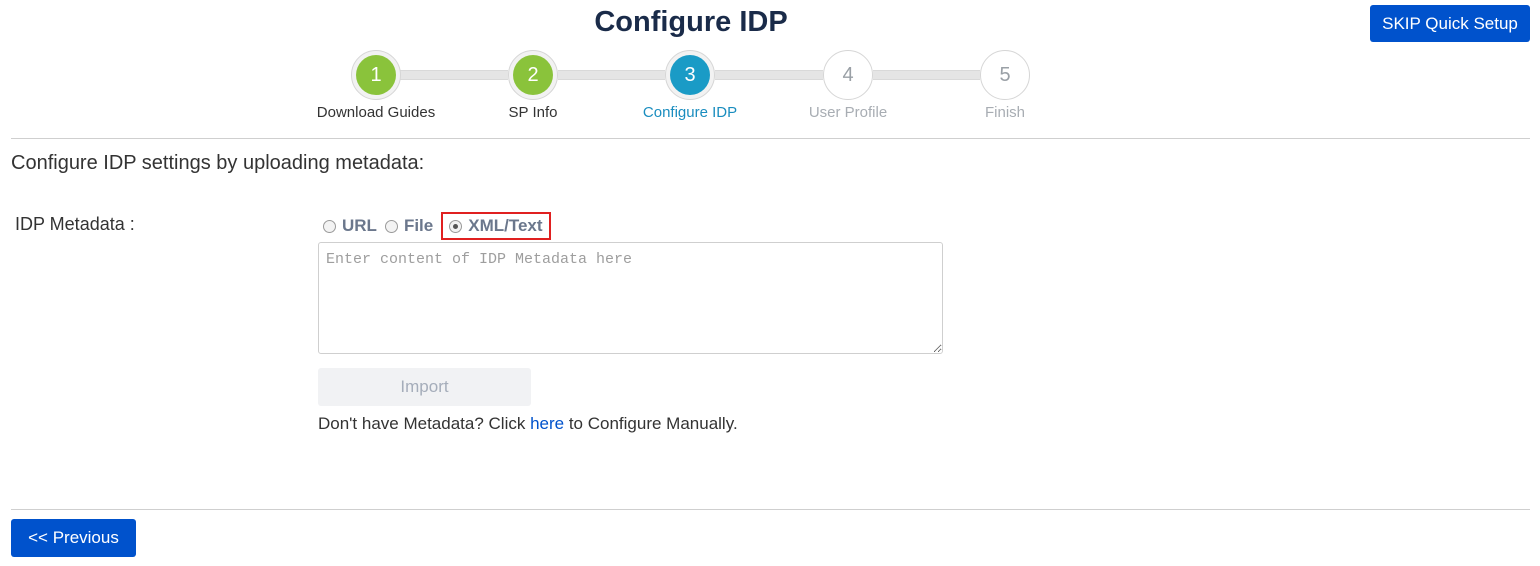  I want to click on radio-file-indicator, so click(391, 226).